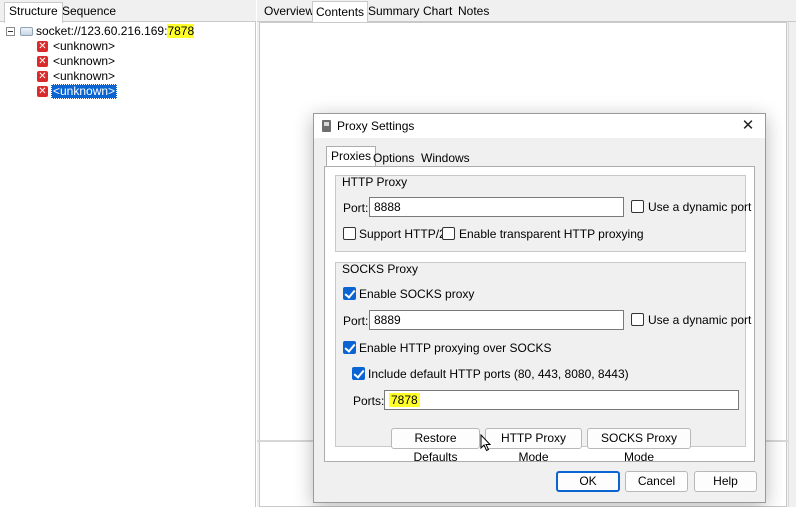  Describe the element at coordinates (358, 373) in the screenshot. I see `include-default-ports-checkbox` at that location.